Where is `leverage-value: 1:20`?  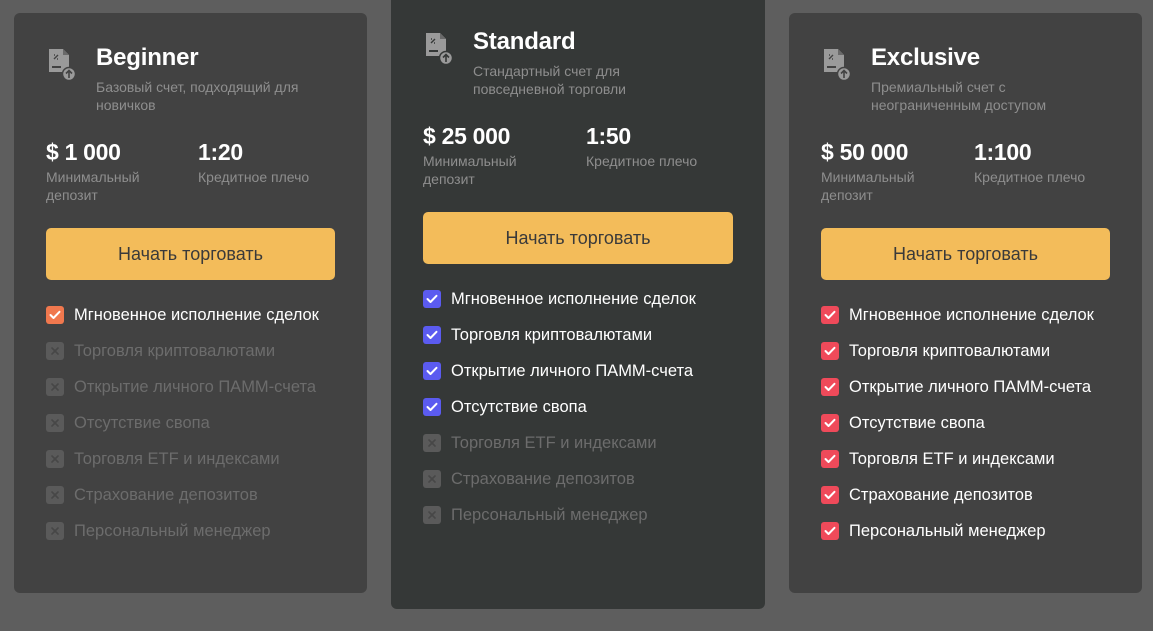 leverage-value: 1:20 is located at coordinates (220, 152).